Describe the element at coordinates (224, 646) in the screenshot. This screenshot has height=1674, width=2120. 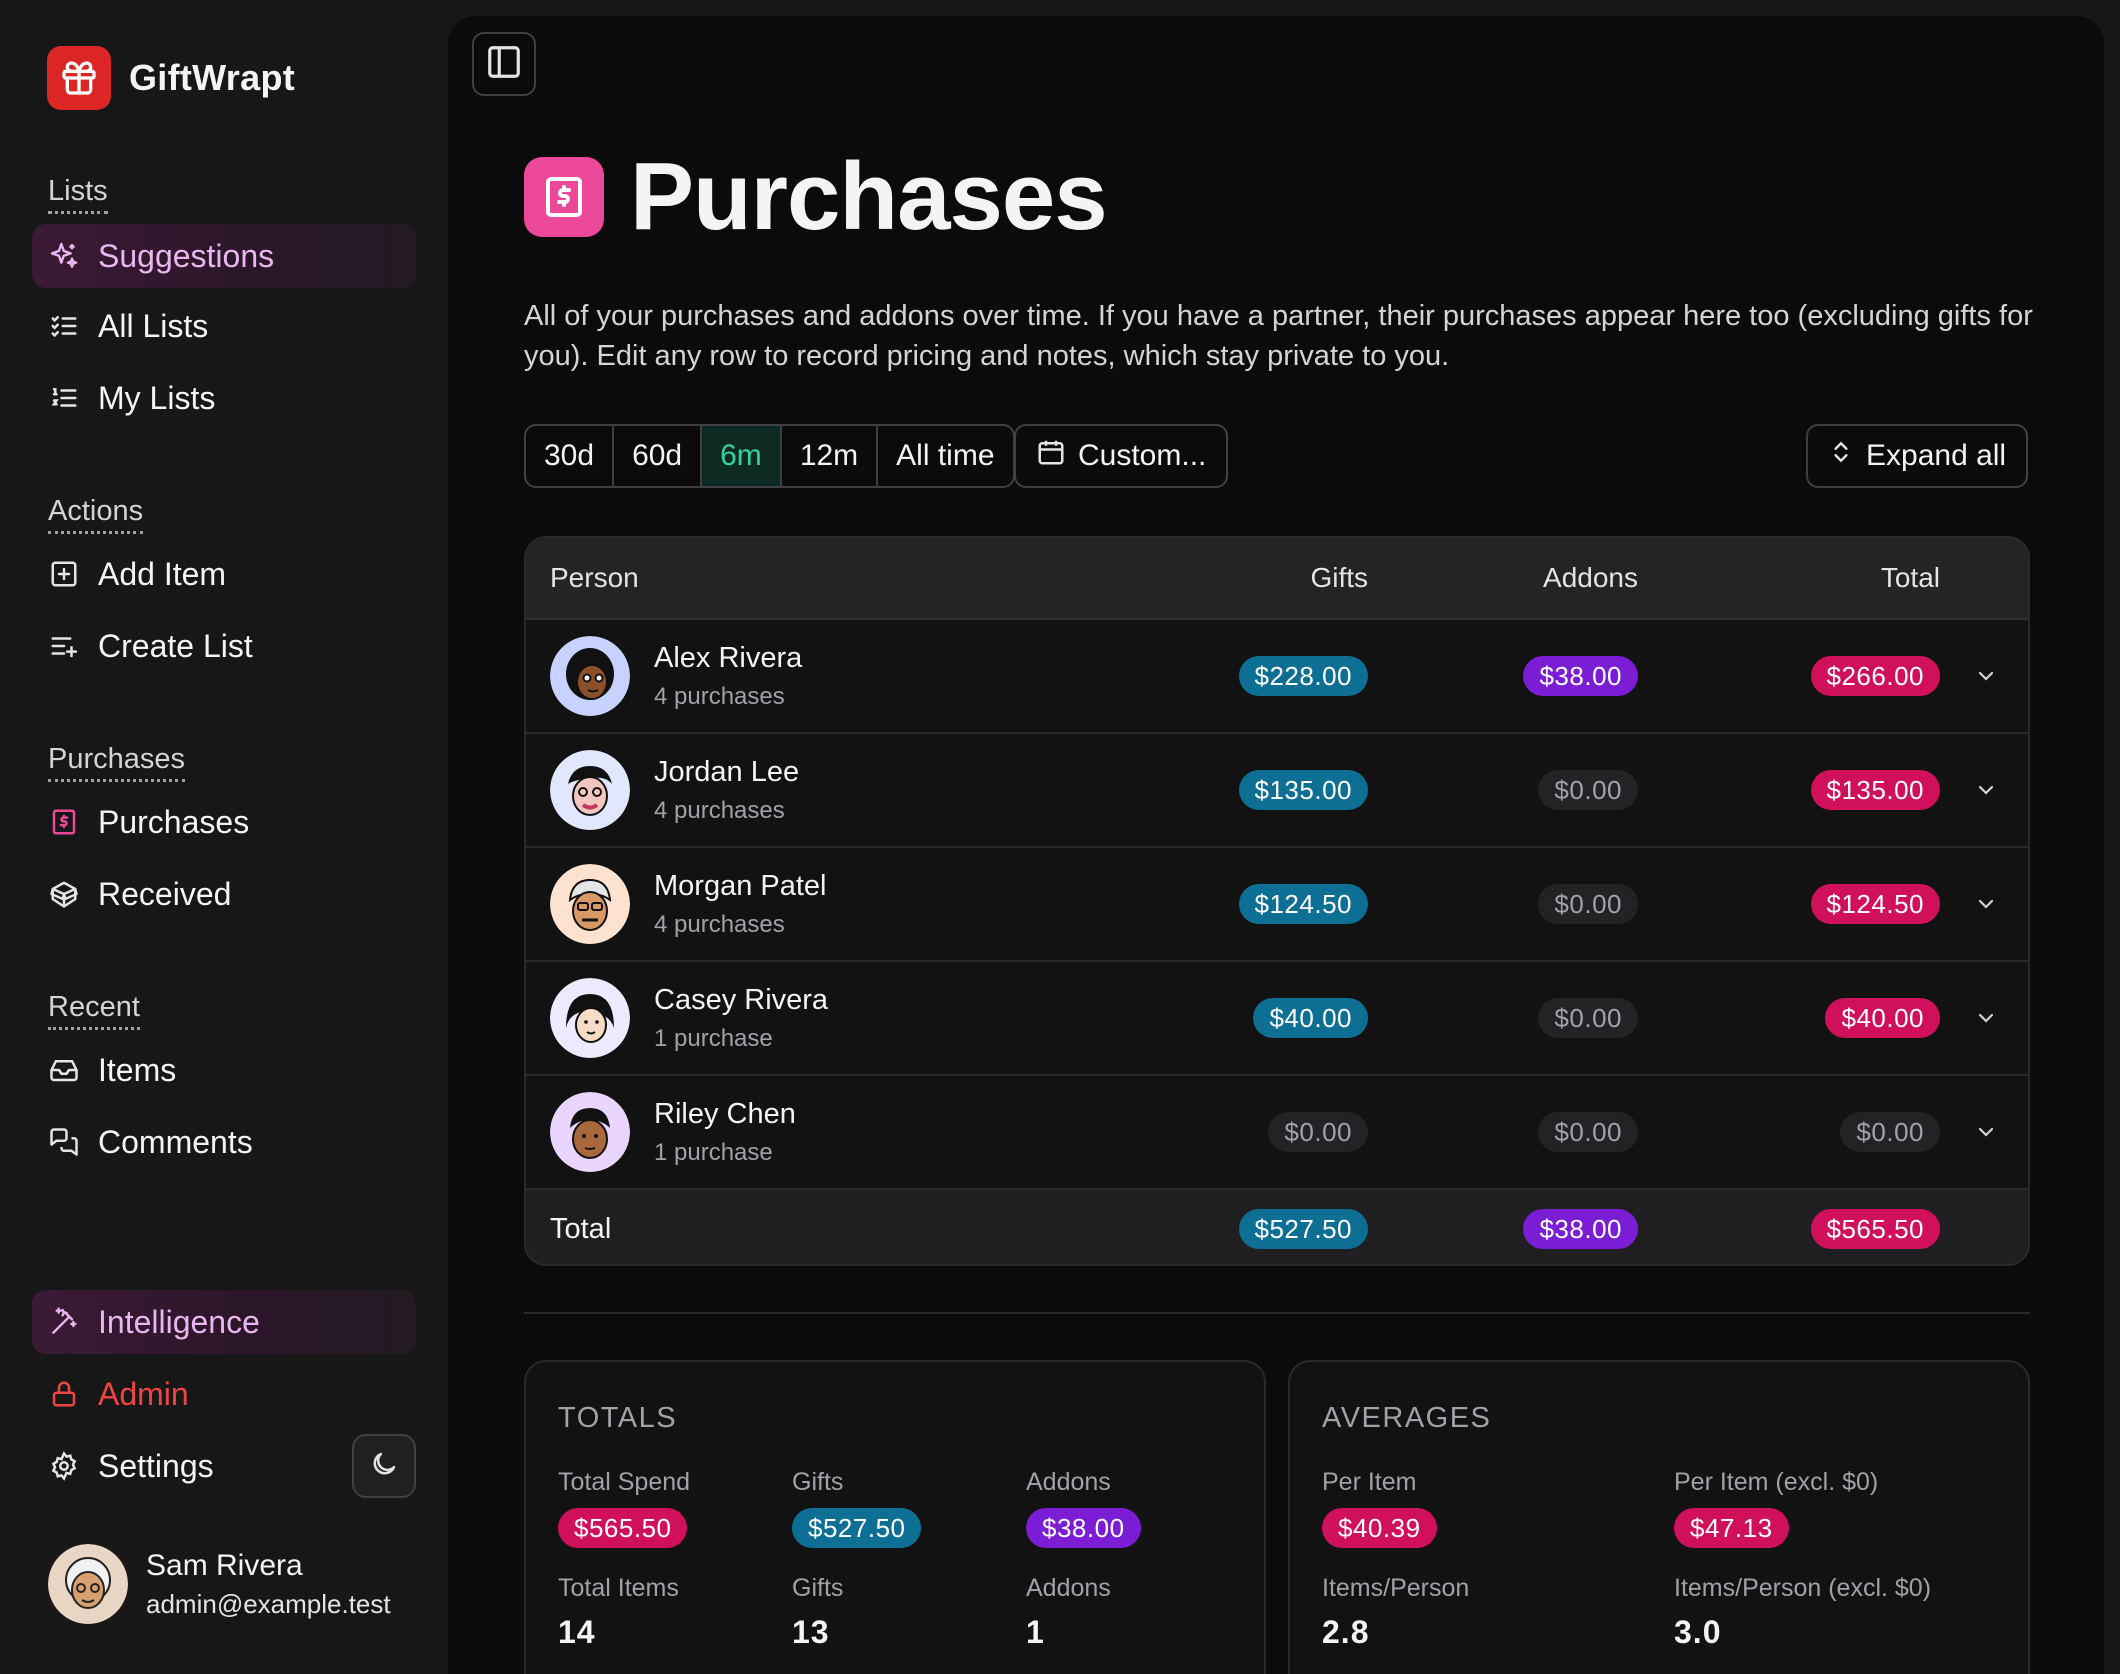
I see `sidebar-item-create-list: Create List` at that location.